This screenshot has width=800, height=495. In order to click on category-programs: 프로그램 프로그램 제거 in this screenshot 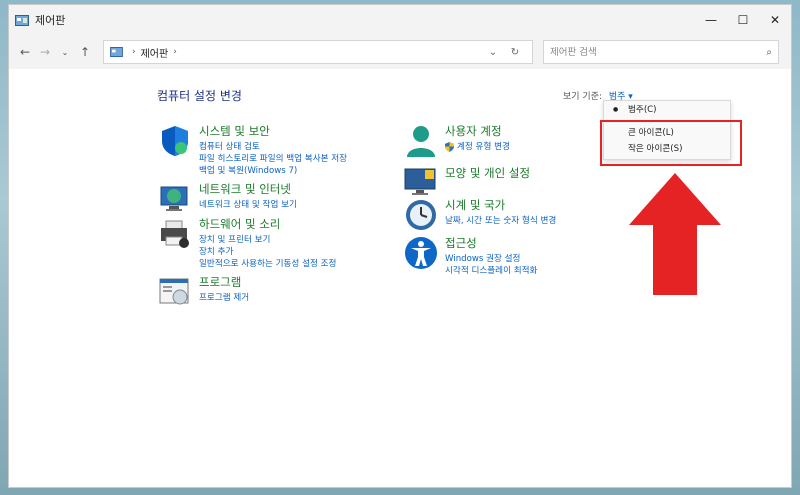, I will do `click(203, 292)`.